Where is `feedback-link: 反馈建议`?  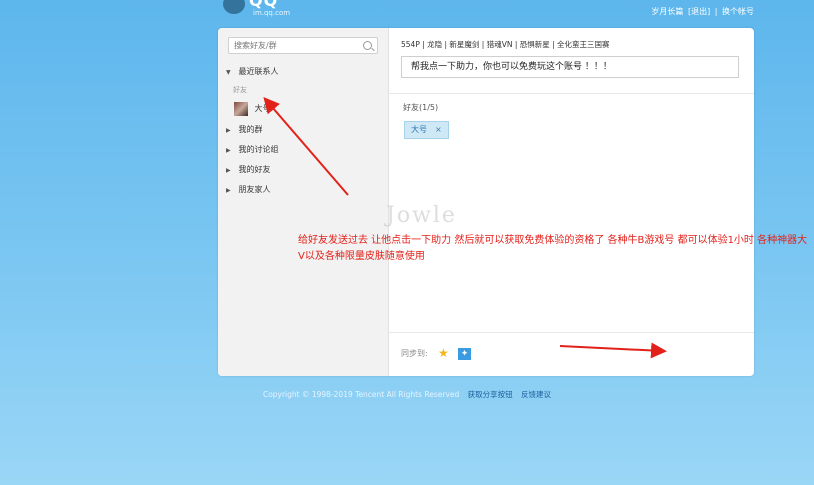
feedback-link: 反馈建议 is located at coordinates (536, 394).